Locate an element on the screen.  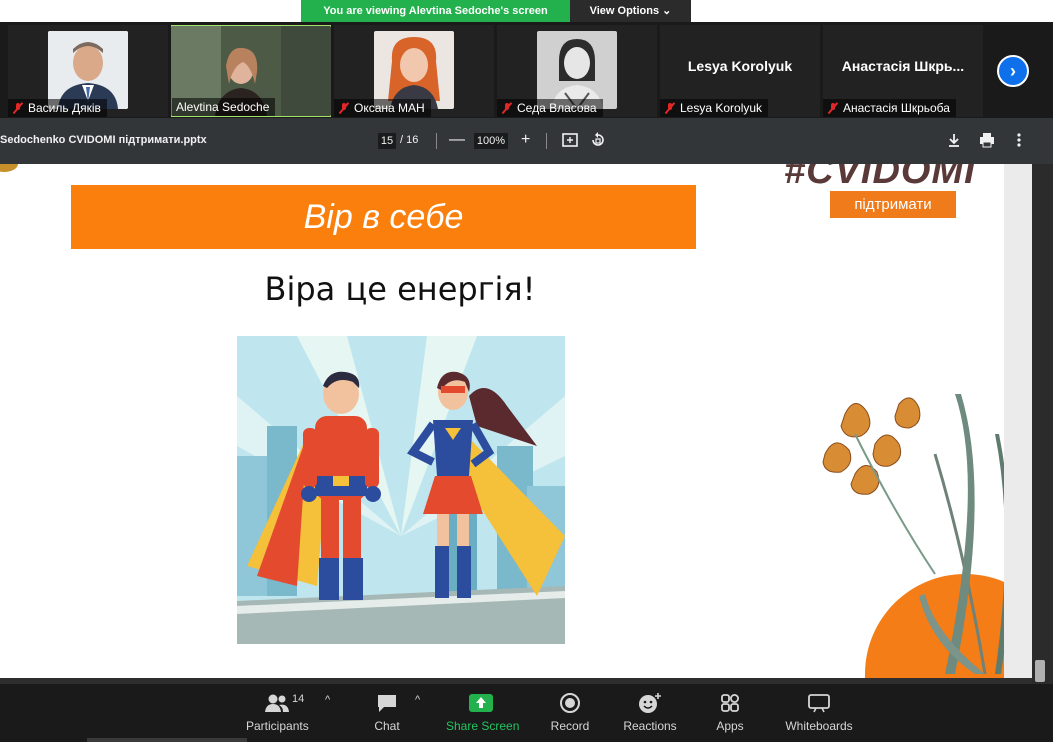
page-number-input: 15 is located at coordinates (387, 141).